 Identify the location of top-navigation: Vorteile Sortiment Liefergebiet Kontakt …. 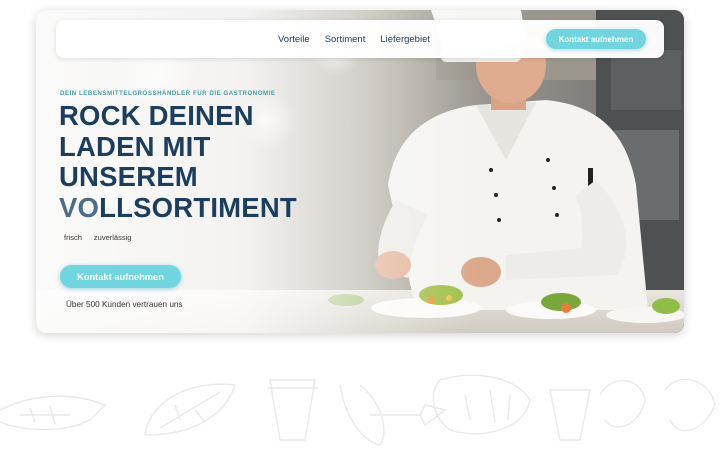
(360, 39).